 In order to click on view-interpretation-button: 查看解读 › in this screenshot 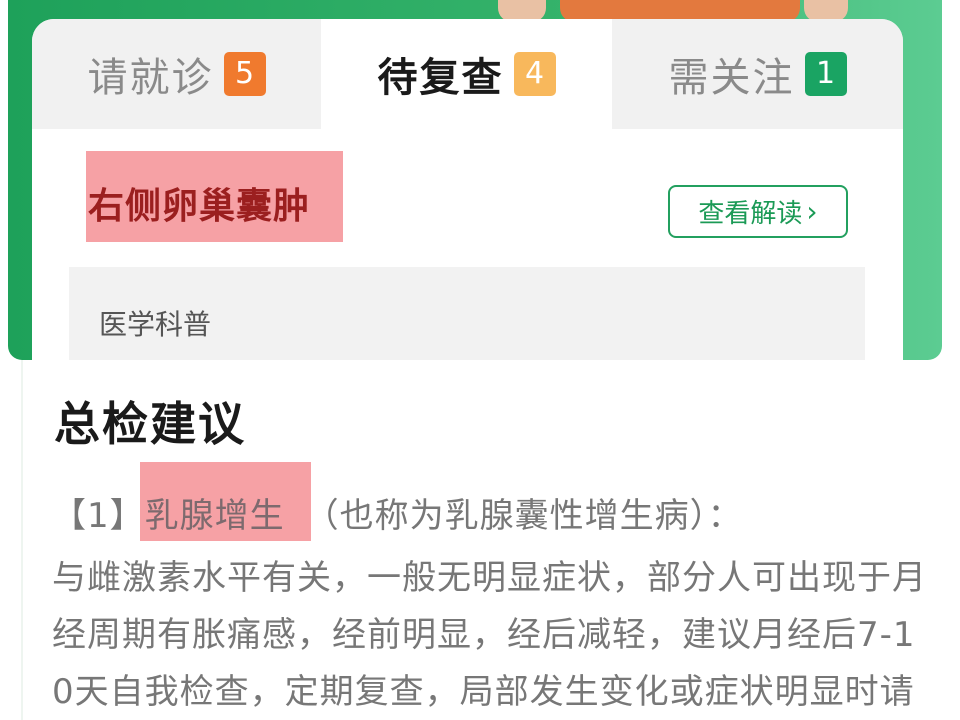, I will do `click(758, 211)`.